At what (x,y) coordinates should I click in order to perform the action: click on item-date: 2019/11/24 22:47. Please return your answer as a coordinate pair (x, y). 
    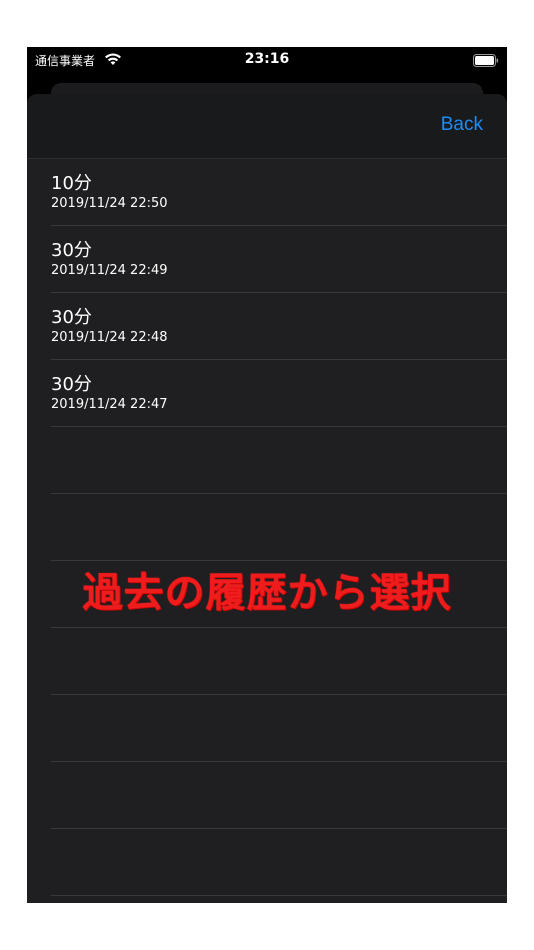
    Looking at the image, I should click on (109, 404).